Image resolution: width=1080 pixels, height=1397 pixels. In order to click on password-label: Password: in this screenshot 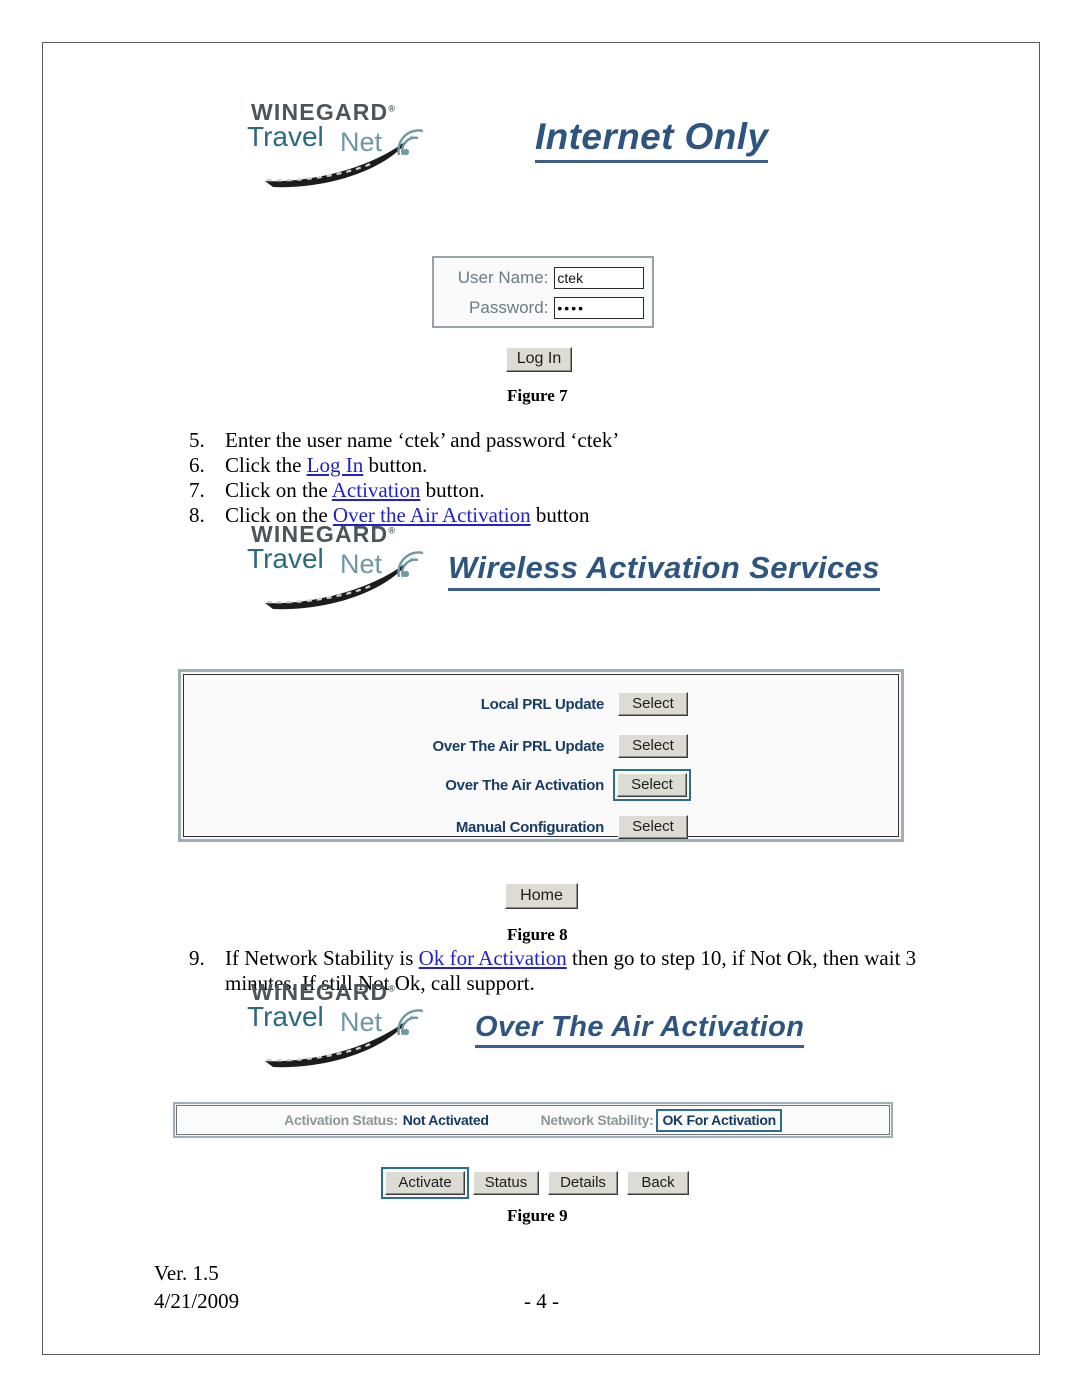, I will do `click(509, 307)`.